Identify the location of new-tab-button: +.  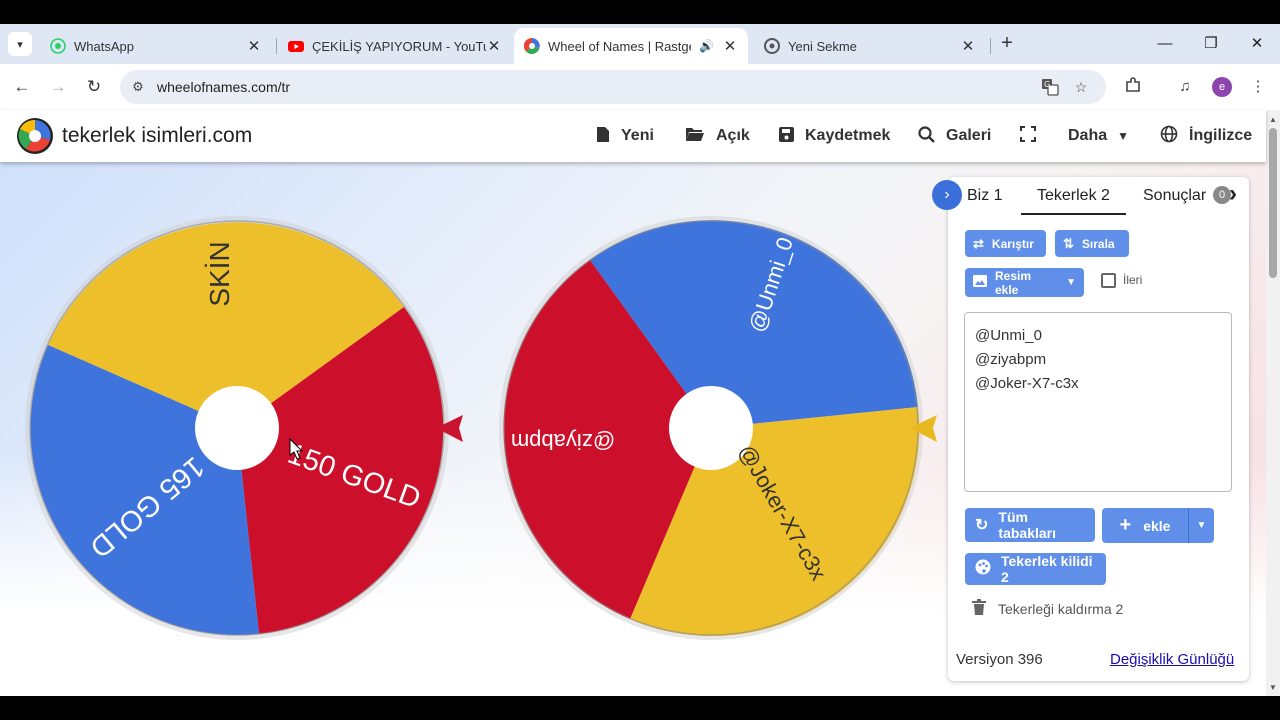
(1007, 44).